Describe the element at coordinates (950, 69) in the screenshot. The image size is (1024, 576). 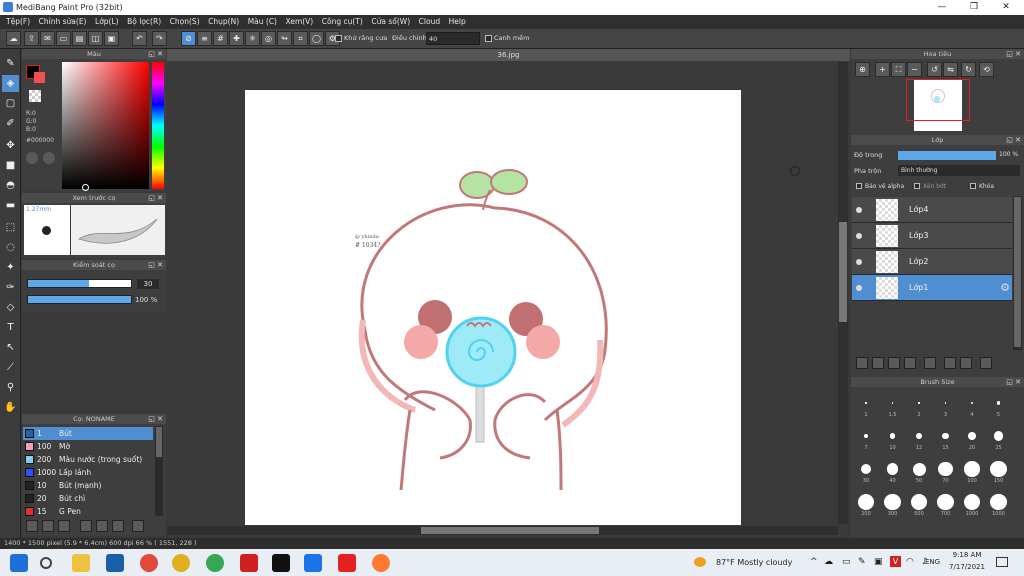
I see `flip-icon: ⇋` at that location.